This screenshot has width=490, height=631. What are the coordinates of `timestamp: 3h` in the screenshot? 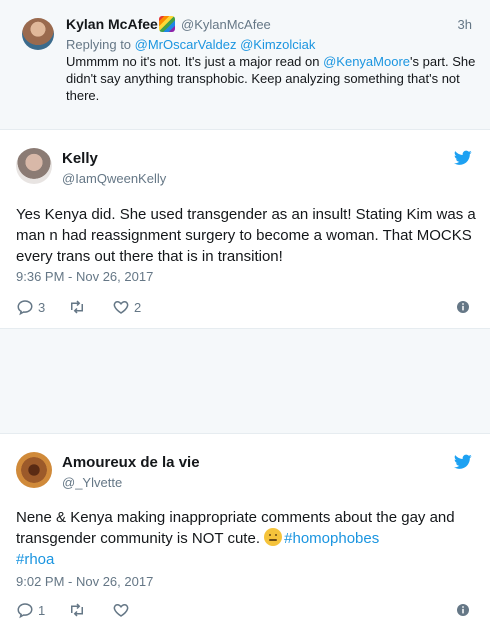 It's located at (465, 24).